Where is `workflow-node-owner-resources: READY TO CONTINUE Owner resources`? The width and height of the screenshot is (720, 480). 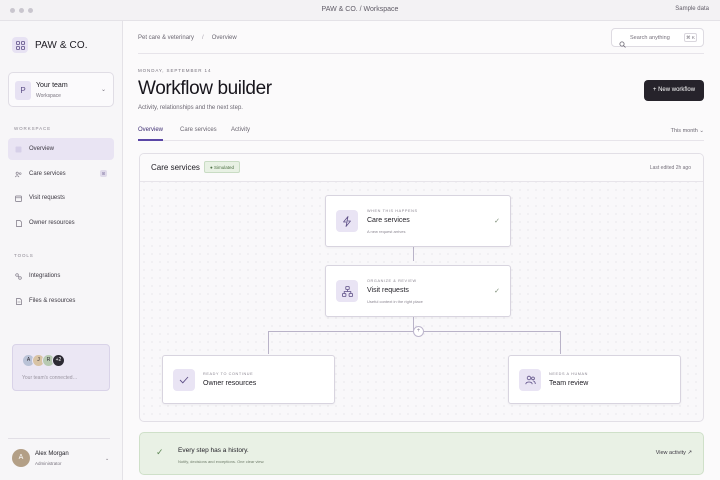
workflow-node-owner-resources: READY TO CONTINUE Owner resources is located at coordinates (248, 379).